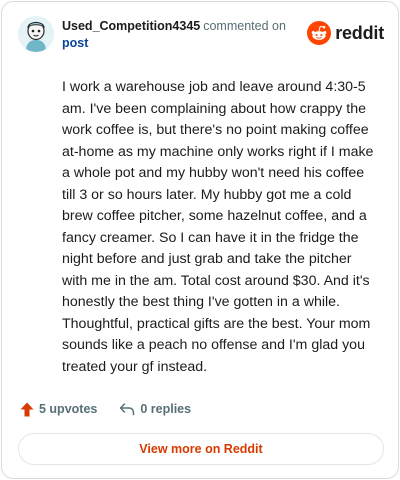 Image resolution: width=400 pixels, height=480 pixels. I want to click on user-avatar, so click(36, 34).